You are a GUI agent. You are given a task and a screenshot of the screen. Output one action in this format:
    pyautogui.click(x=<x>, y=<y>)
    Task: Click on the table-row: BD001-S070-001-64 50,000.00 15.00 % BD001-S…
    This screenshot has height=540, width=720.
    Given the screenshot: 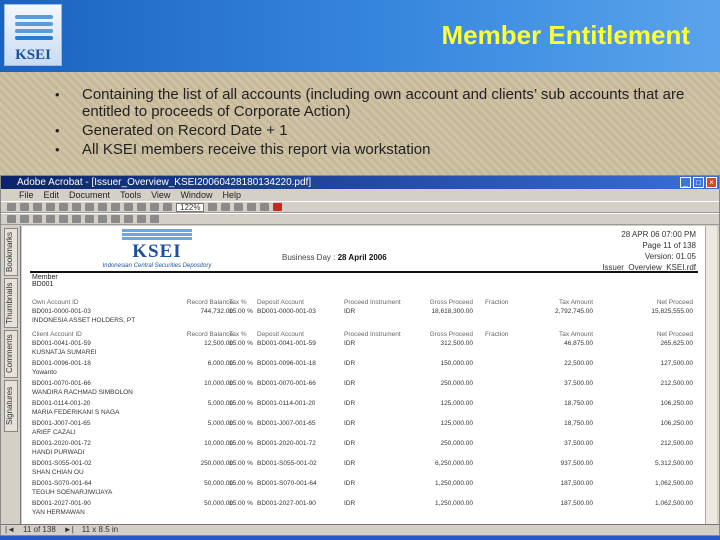 What is the action you would take?
    pyautogui.click(x=365, y=490)
    